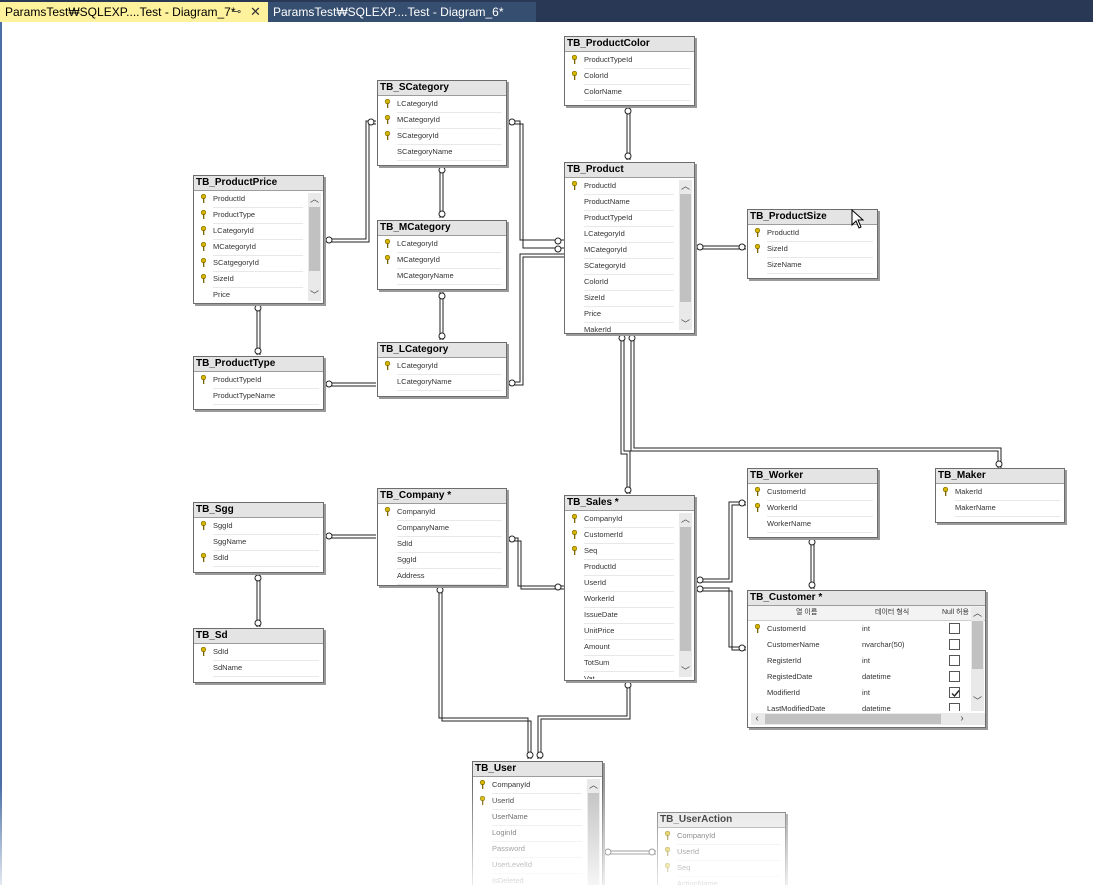 The height and width of the screenshot is (885, 1093). Describe the element at coordinates (442, 152) in the screenshot. I see `column-row: SCategoryName` at that location.